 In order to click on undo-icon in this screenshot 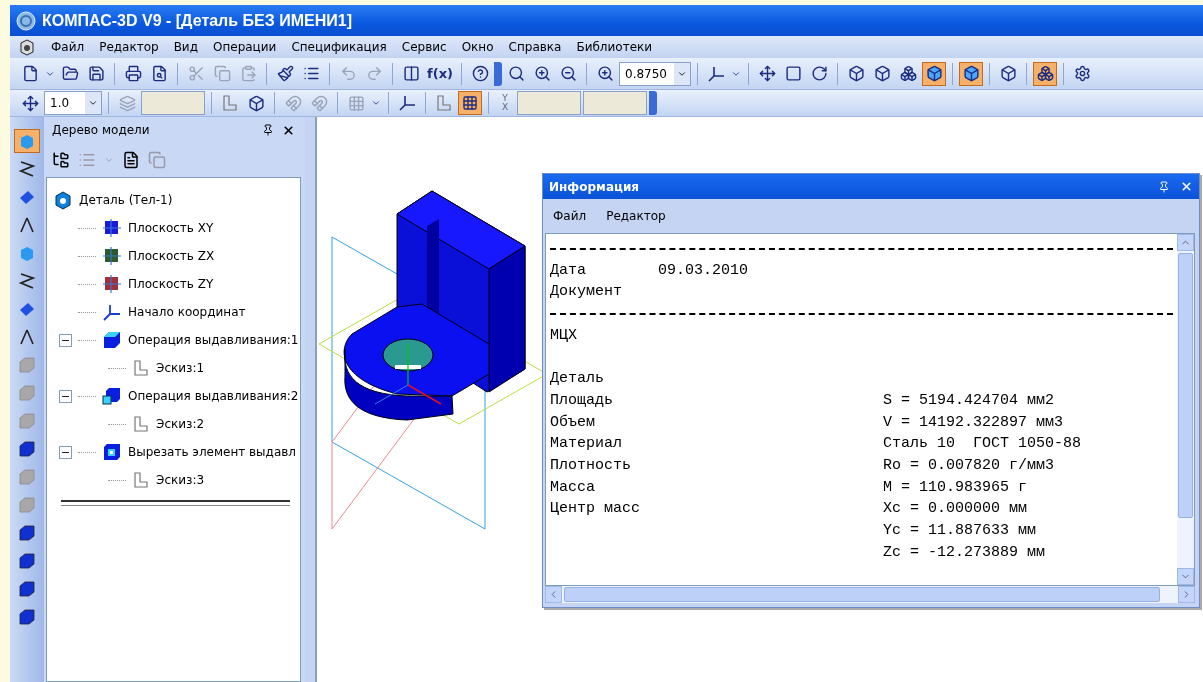, I will do `click(348, 73)`.